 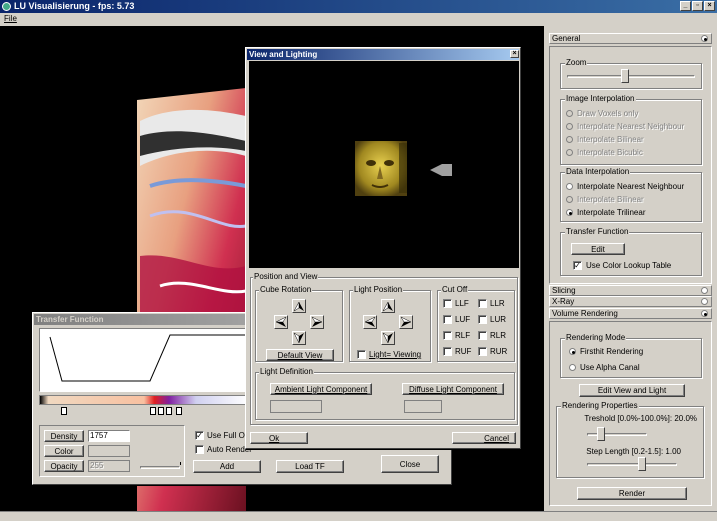 I want to click on light-up-button, so click(x=388, y=306).